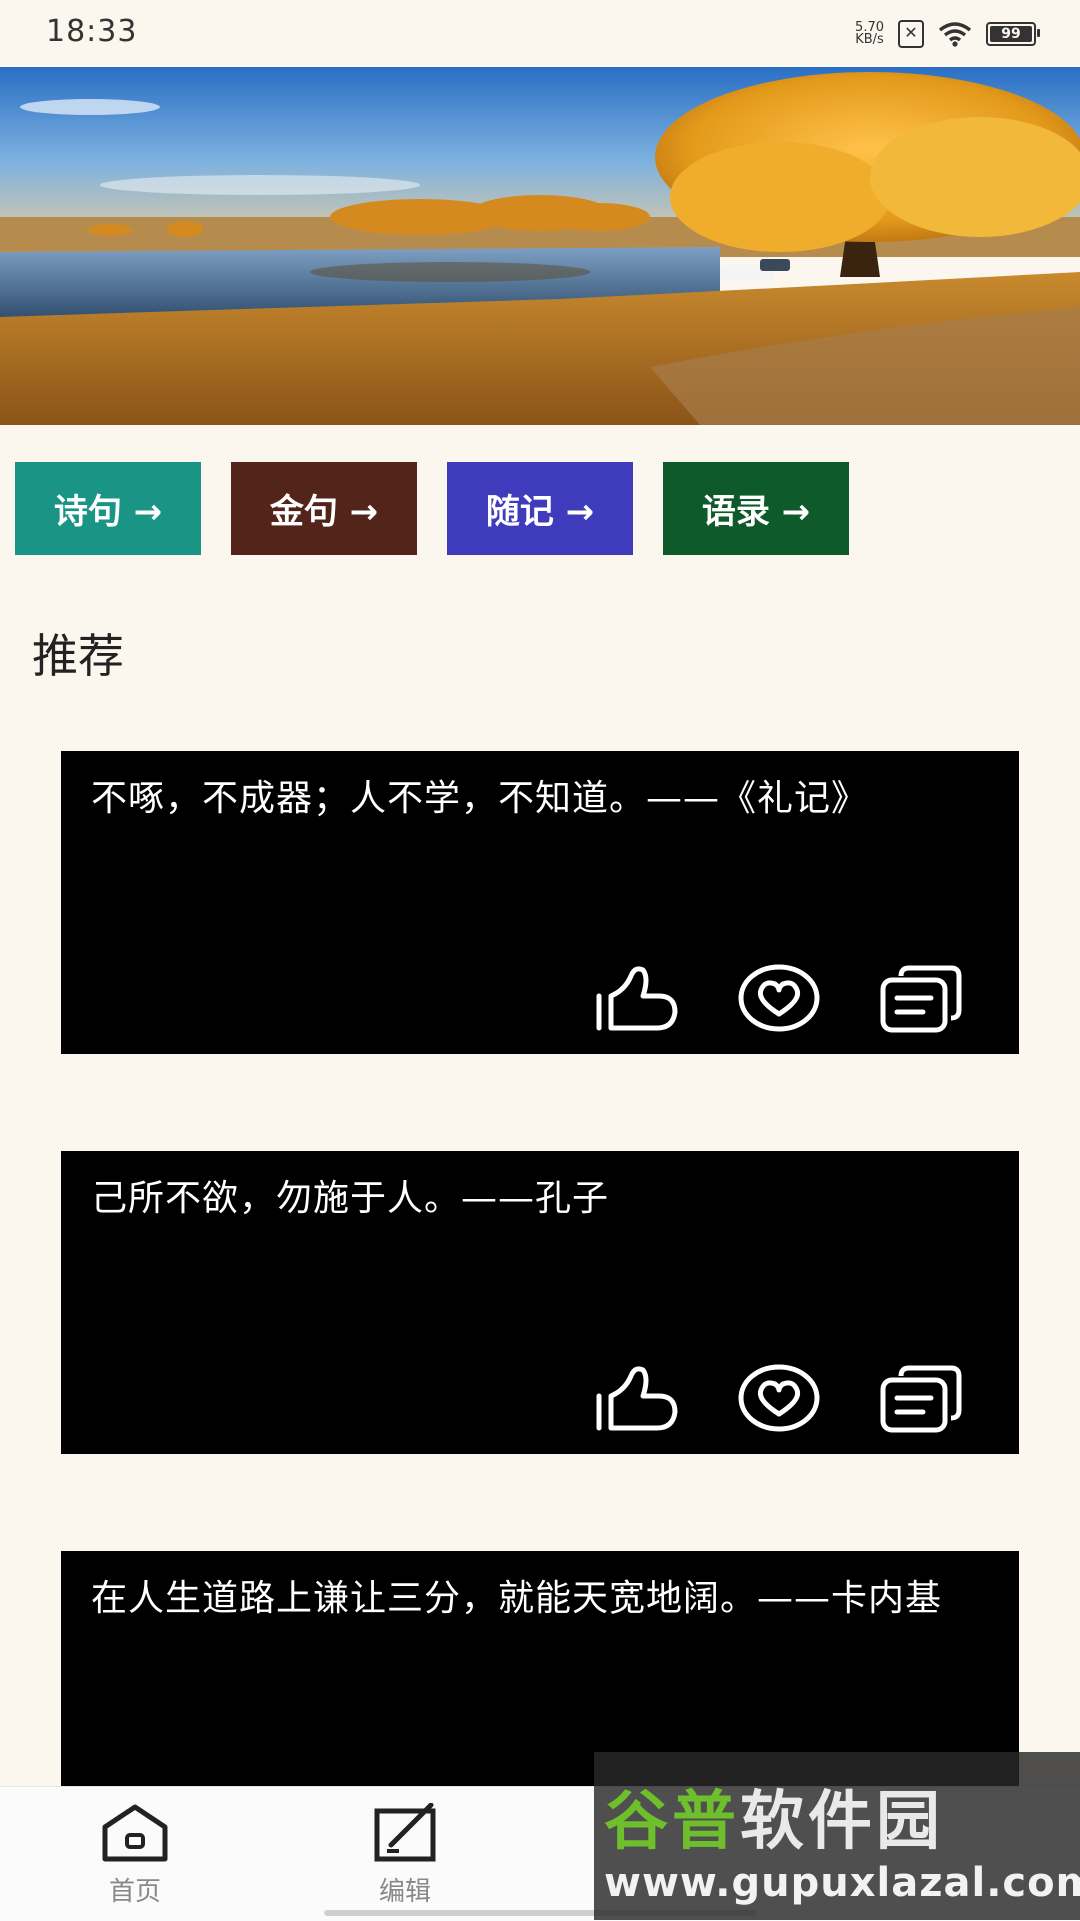 The width and height of the screenshot is (1080, 1921). What do you see at coordinates (135, 1833) in the screenshot?
I see `home-icon` at bounding box center [135, 1833].